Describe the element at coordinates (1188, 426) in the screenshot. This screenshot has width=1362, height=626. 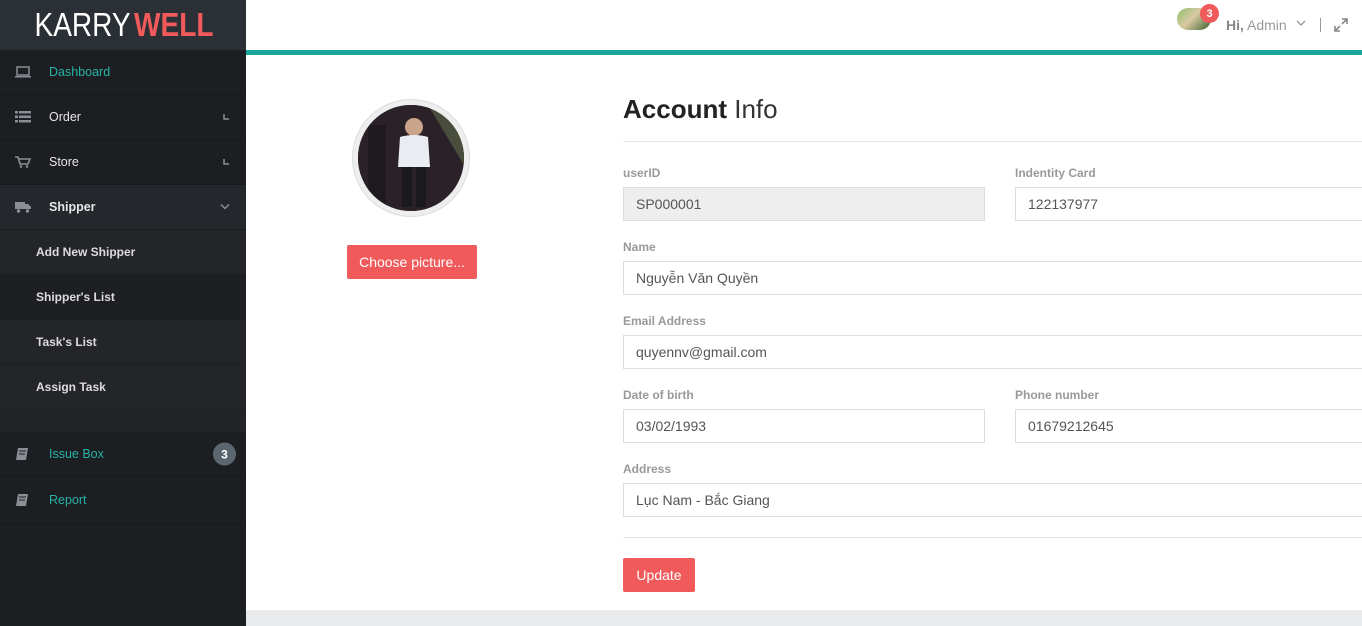
I see `phone-field: 01679212645` at that location.